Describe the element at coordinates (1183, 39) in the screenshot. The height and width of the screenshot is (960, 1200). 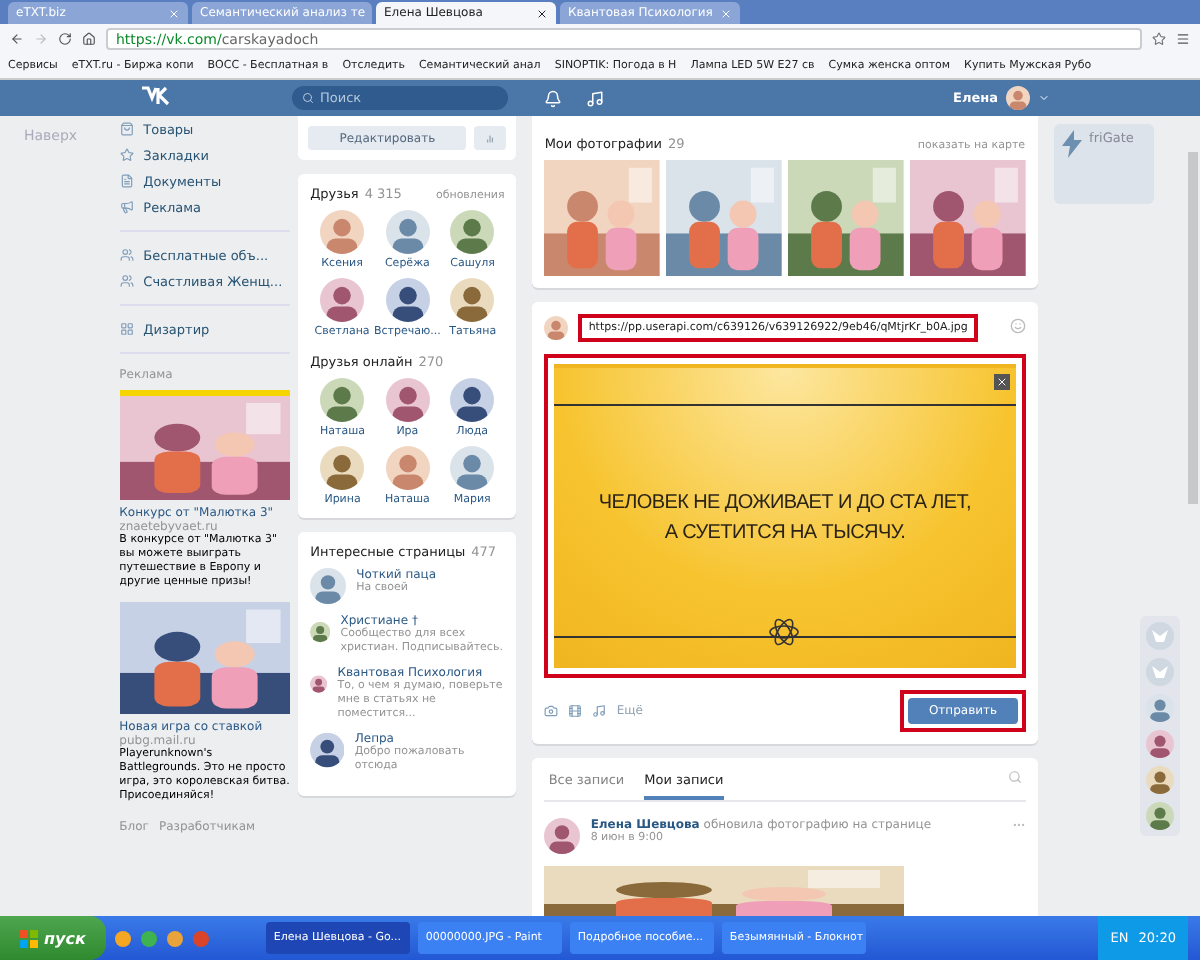
I see `menu-icon` at that location.